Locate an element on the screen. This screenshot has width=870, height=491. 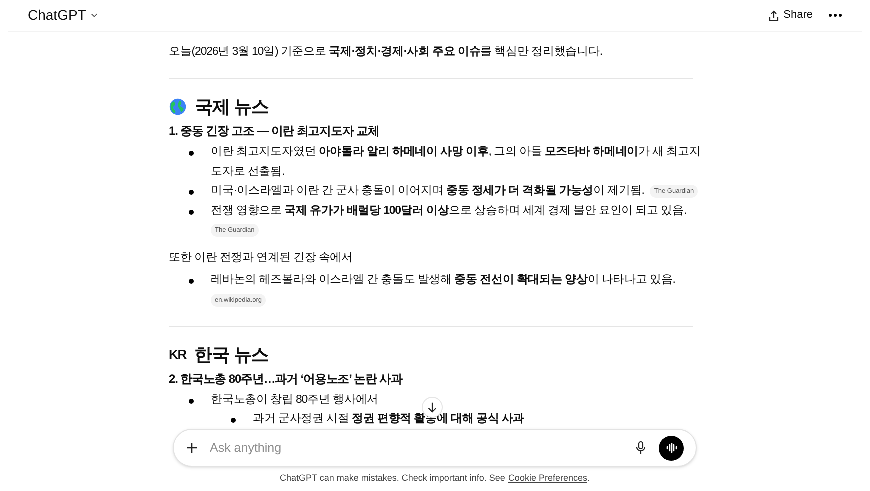
microphone-icon is located at coordinates (641, 448).